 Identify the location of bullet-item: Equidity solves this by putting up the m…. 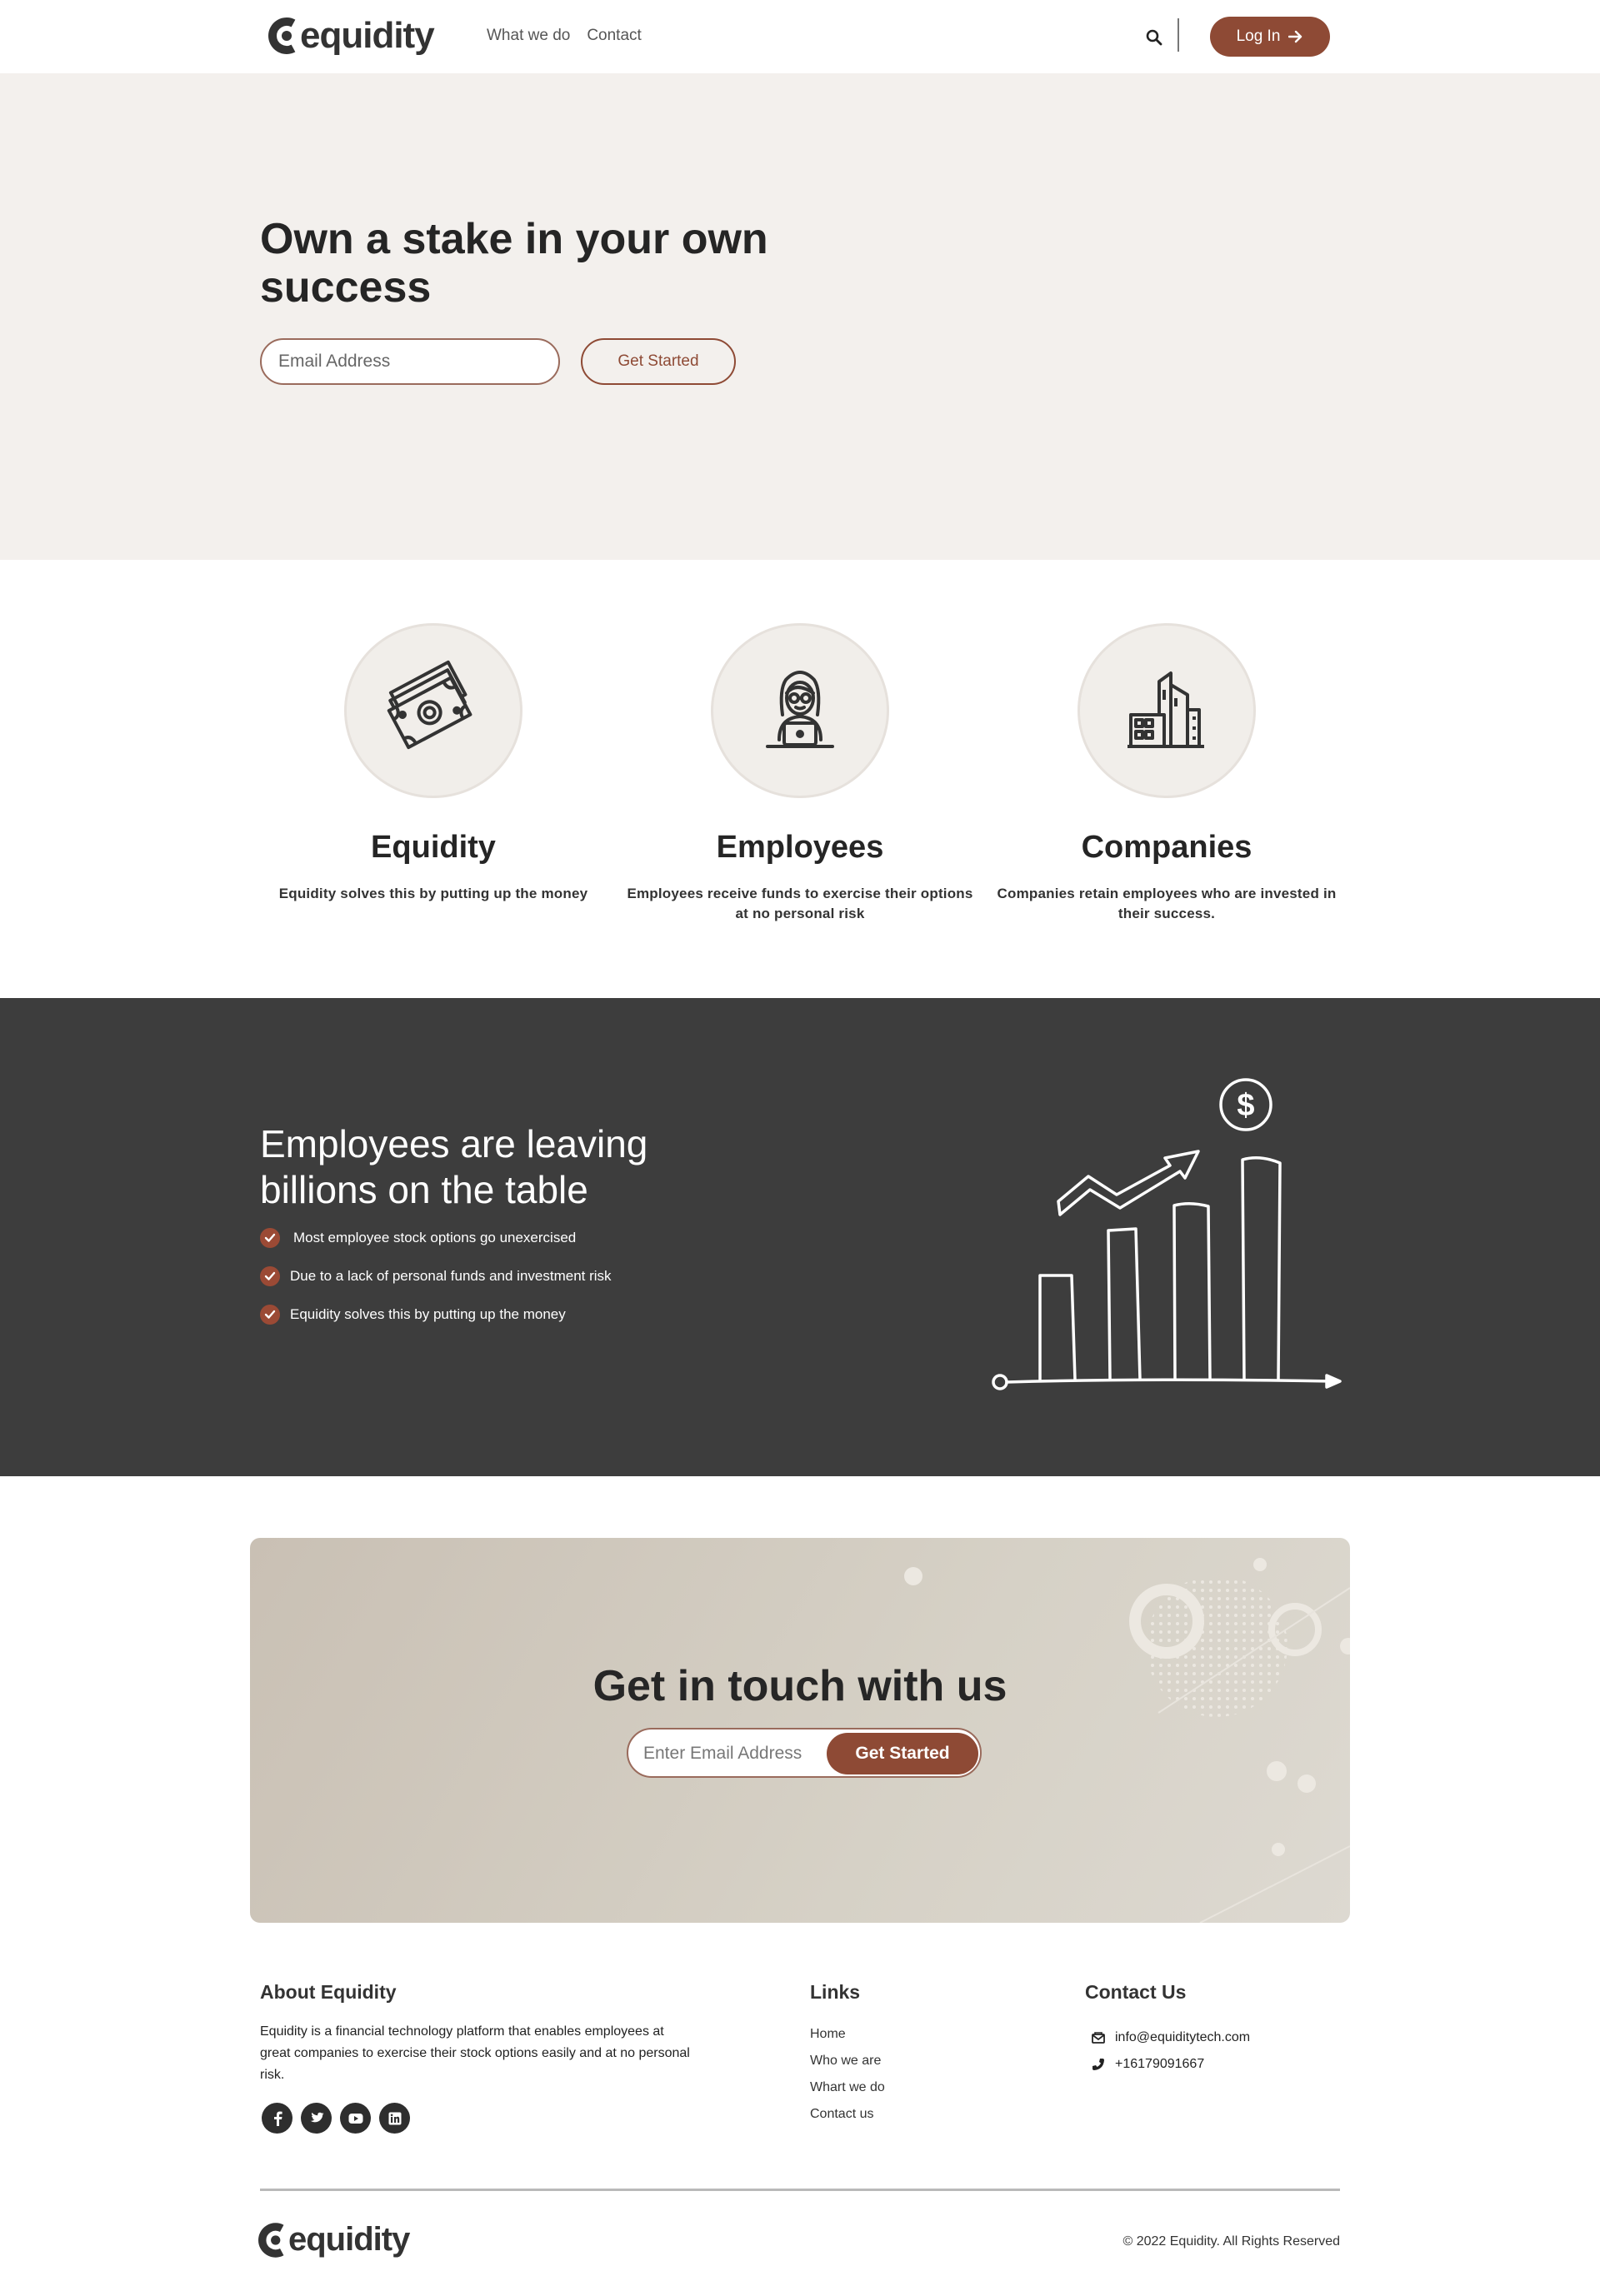
(413, 1315).